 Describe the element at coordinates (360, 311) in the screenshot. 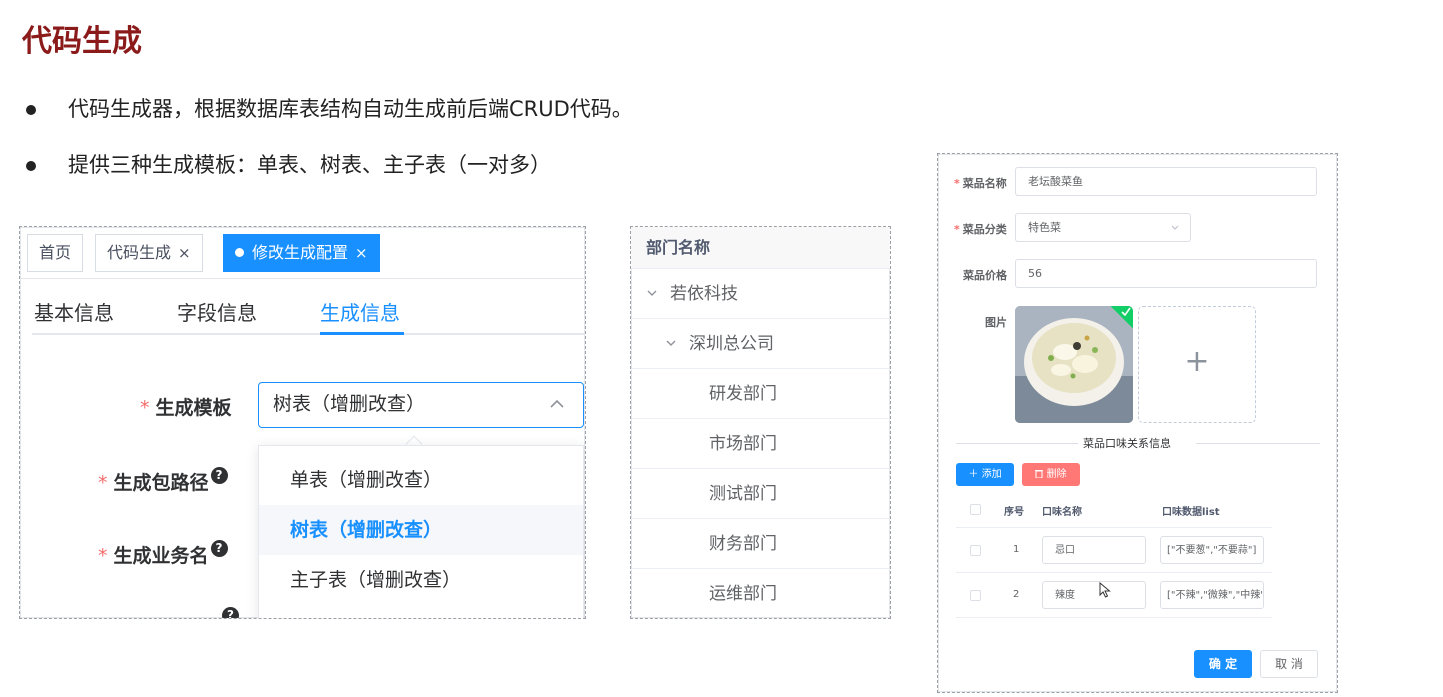

I see `tab-gen-info: 生成信息` at that location.